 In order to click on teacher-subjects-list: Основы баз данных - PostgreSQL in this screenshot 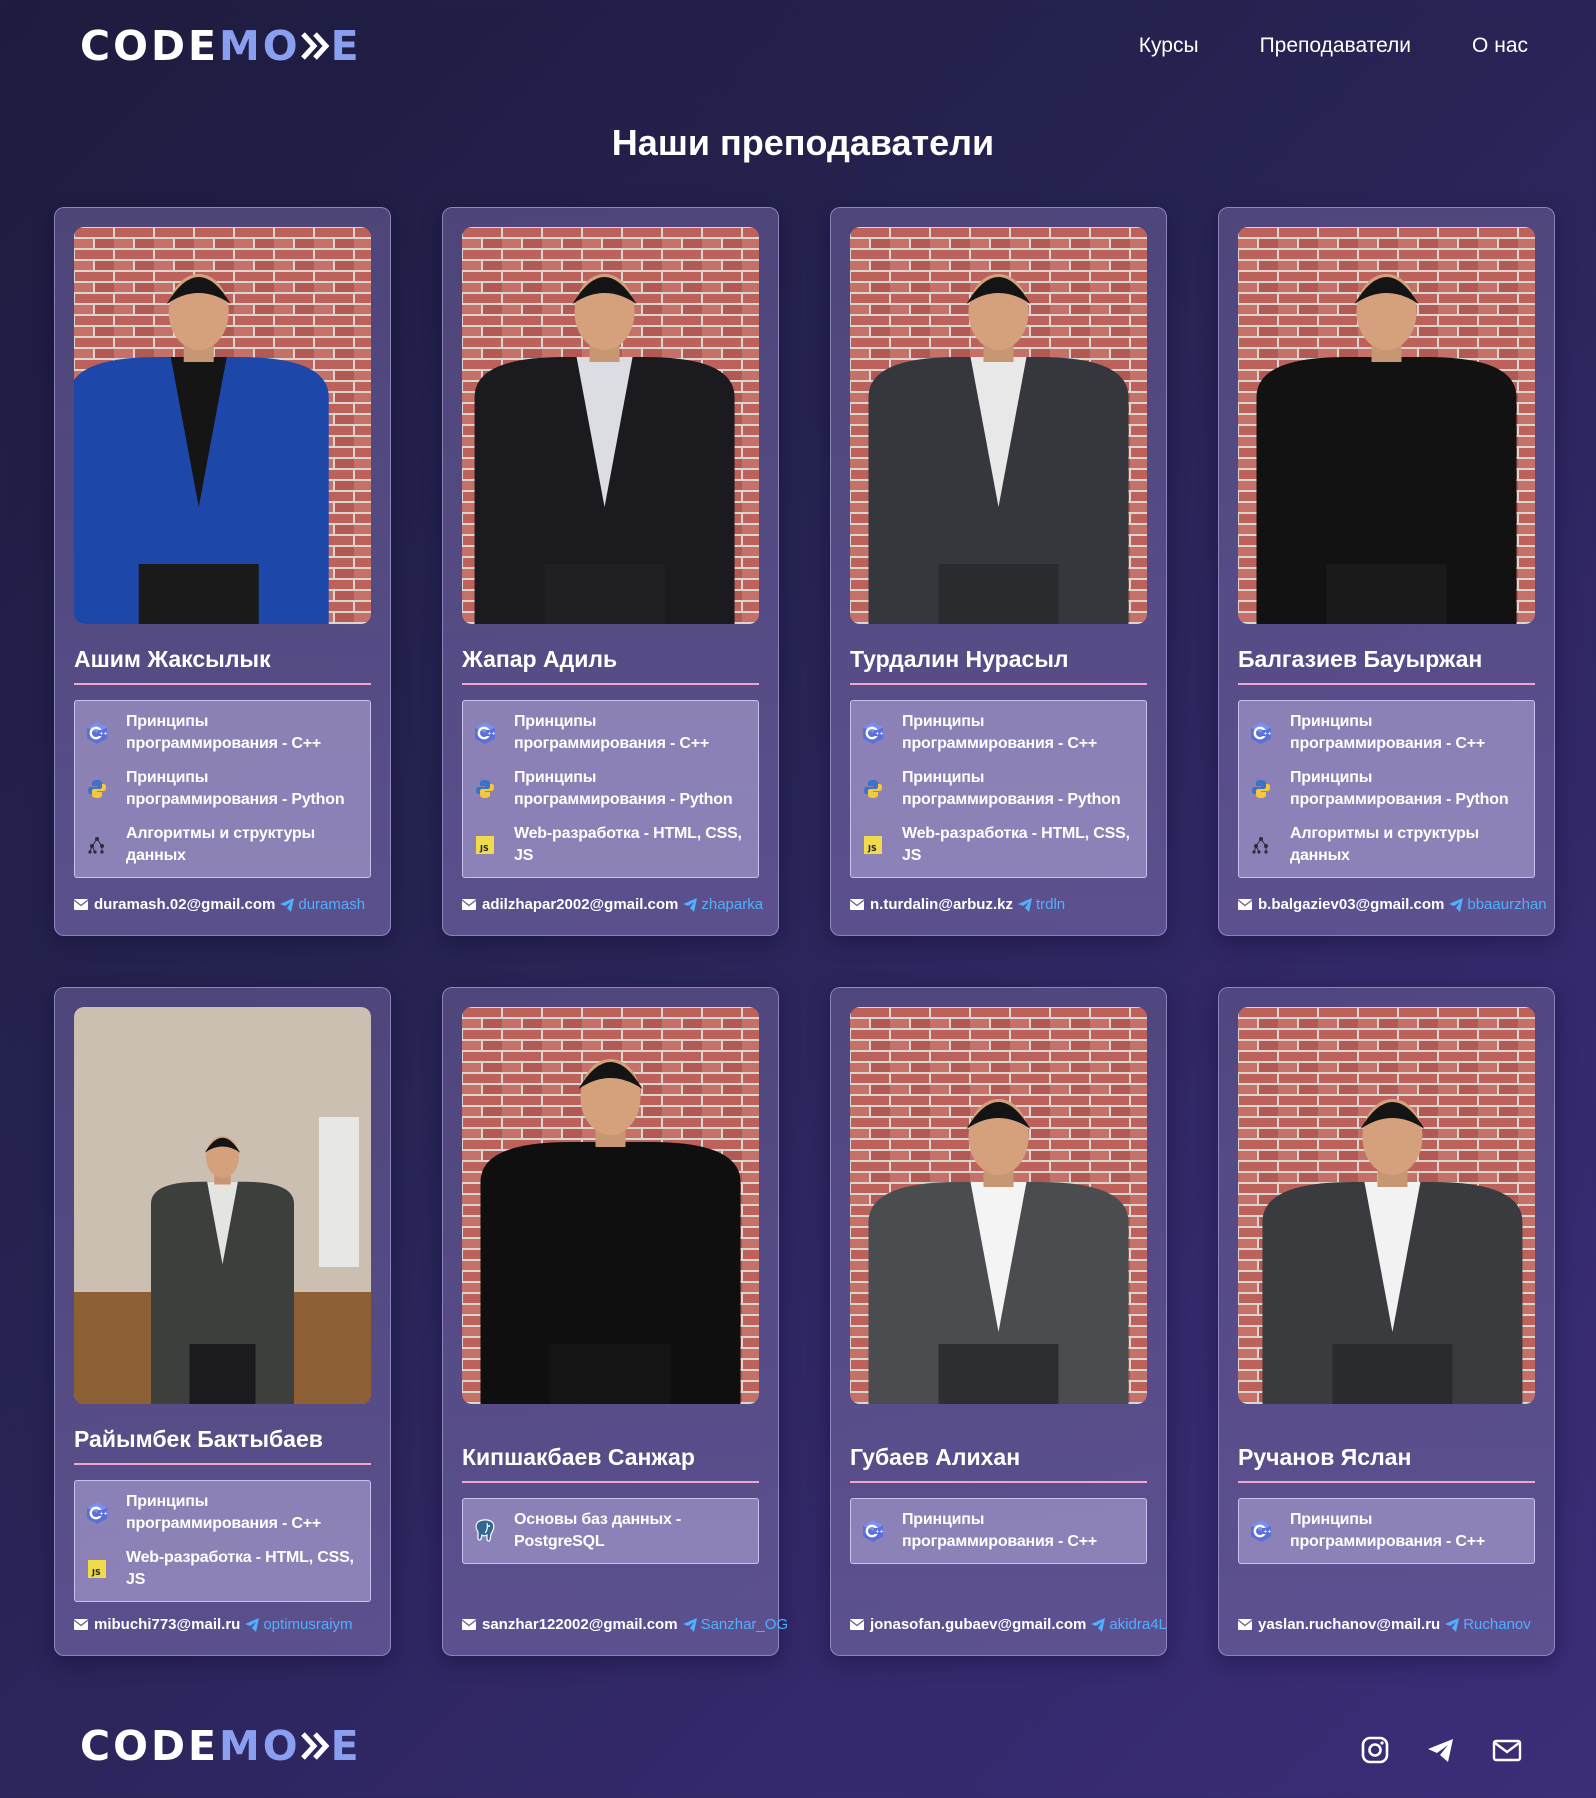, I will do `click(610, 1531)`.